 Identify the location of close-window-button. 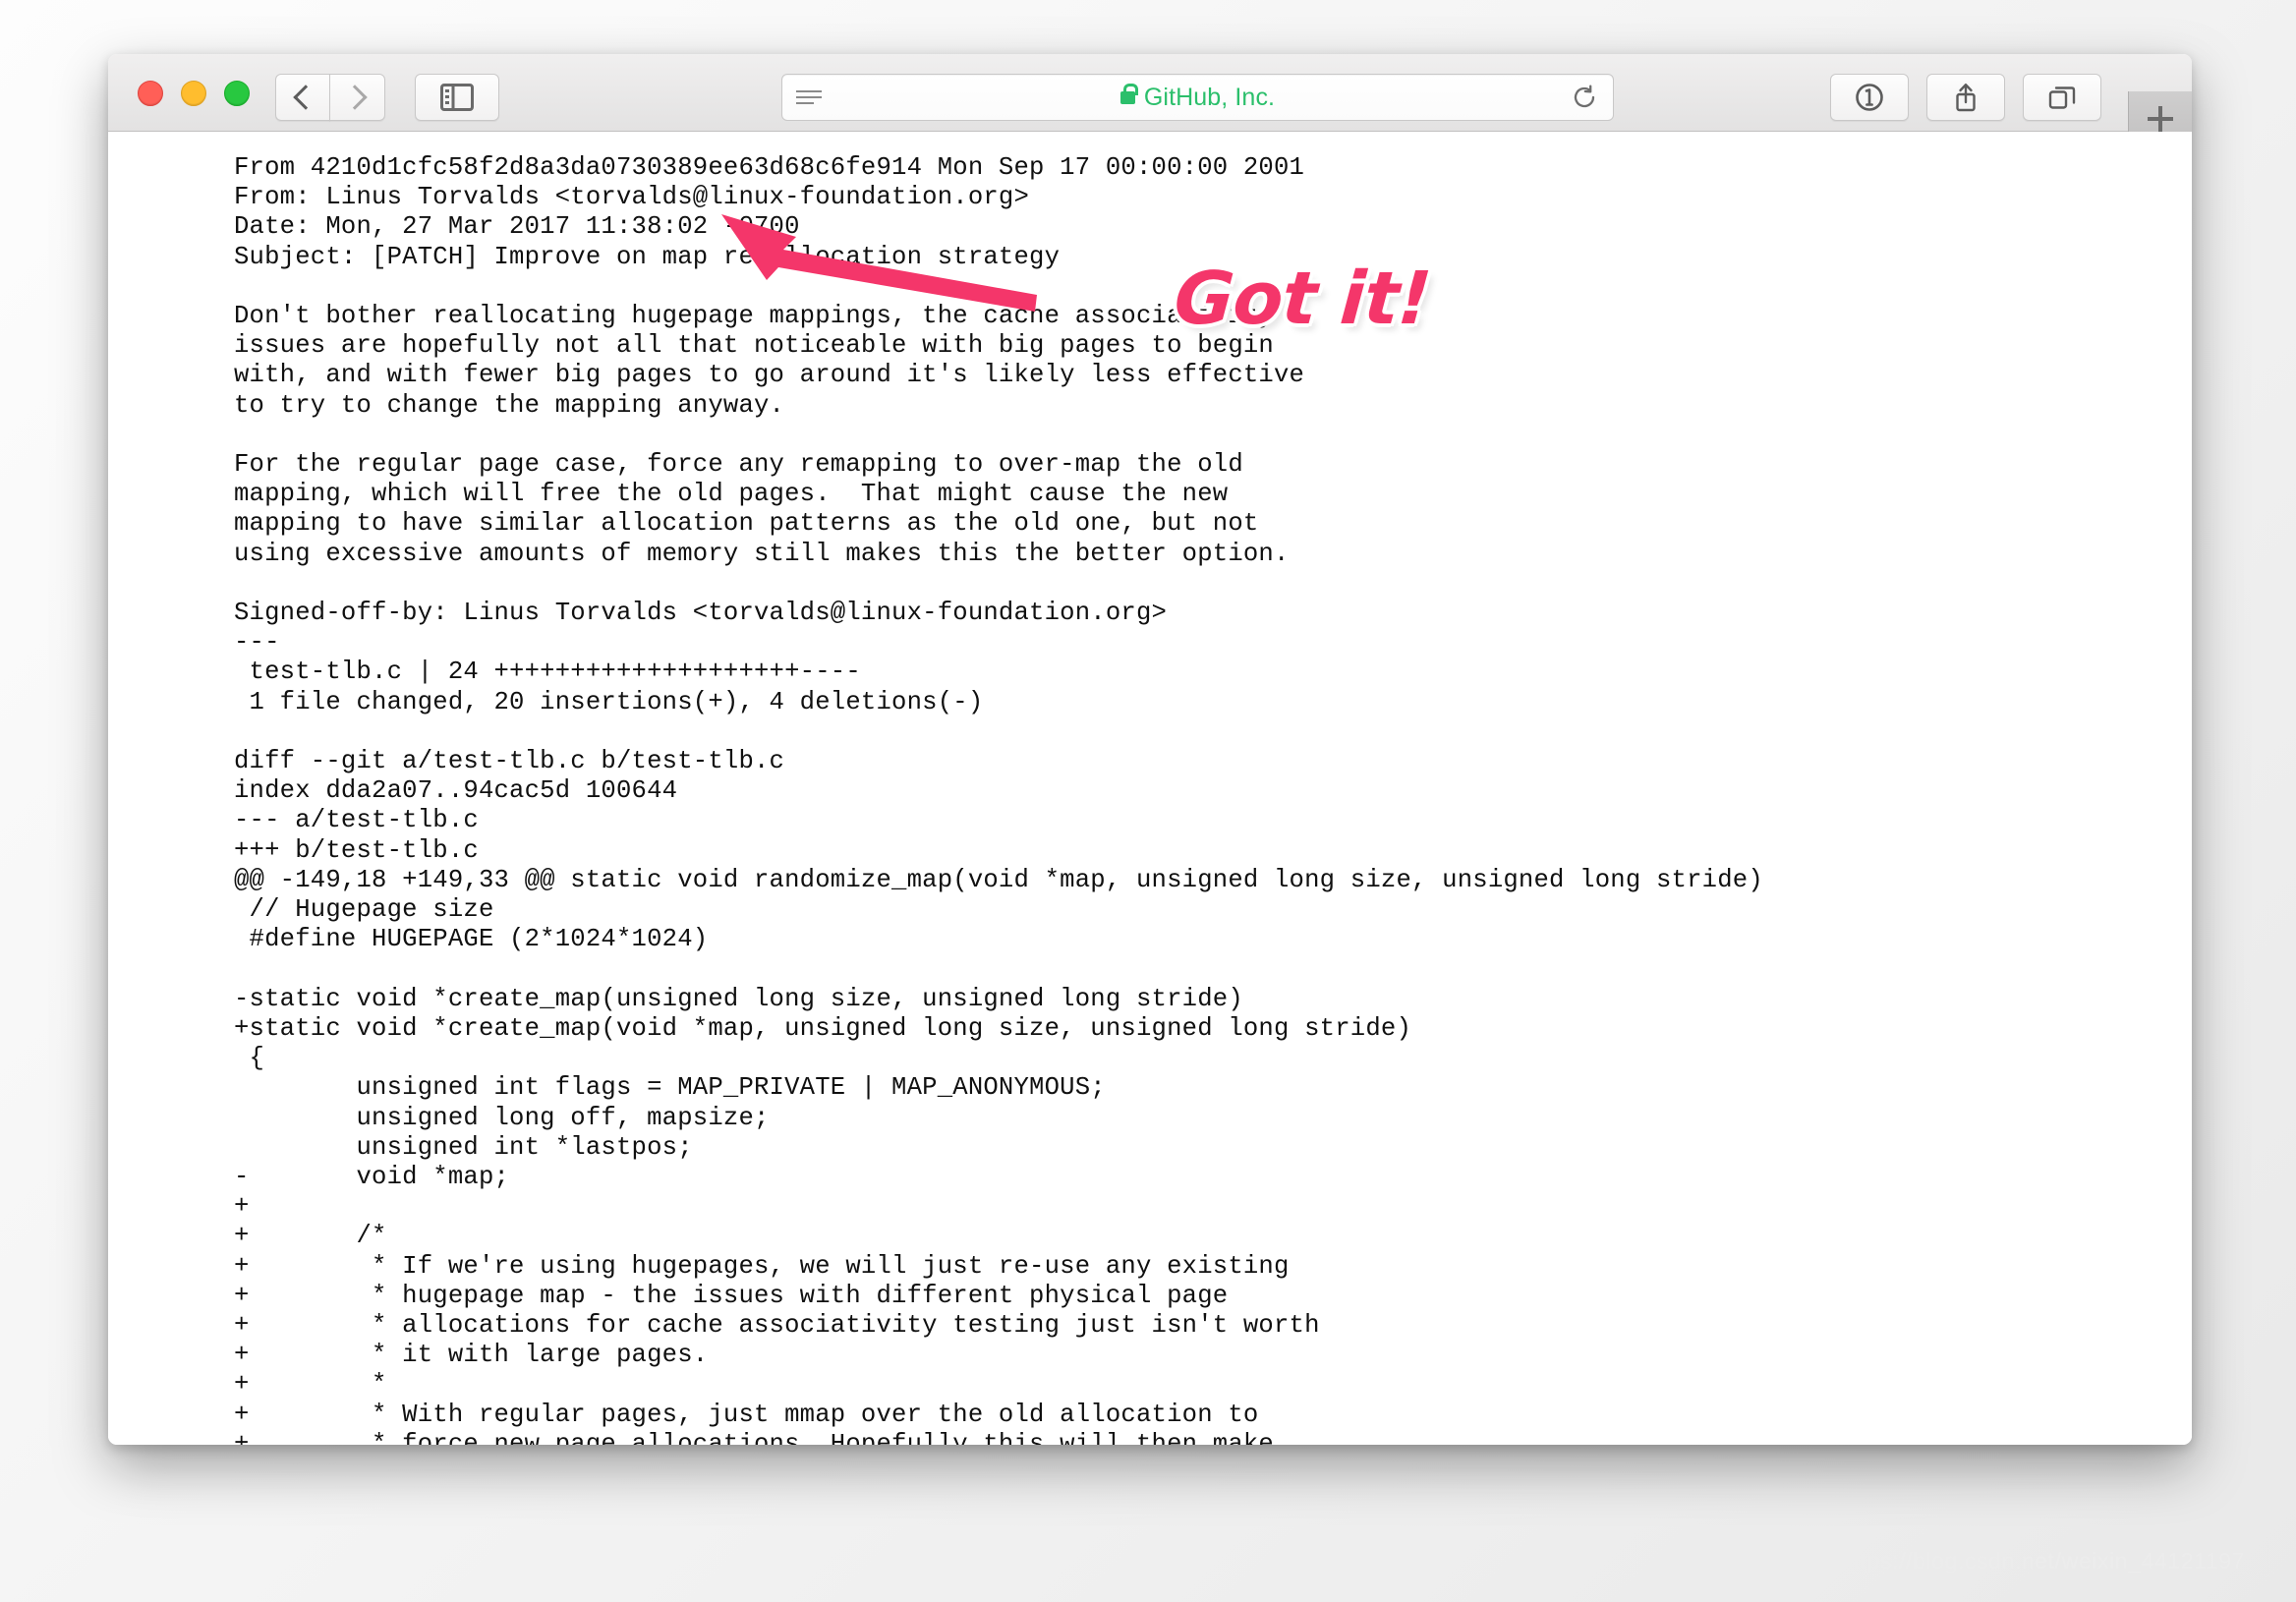
(150, 93).